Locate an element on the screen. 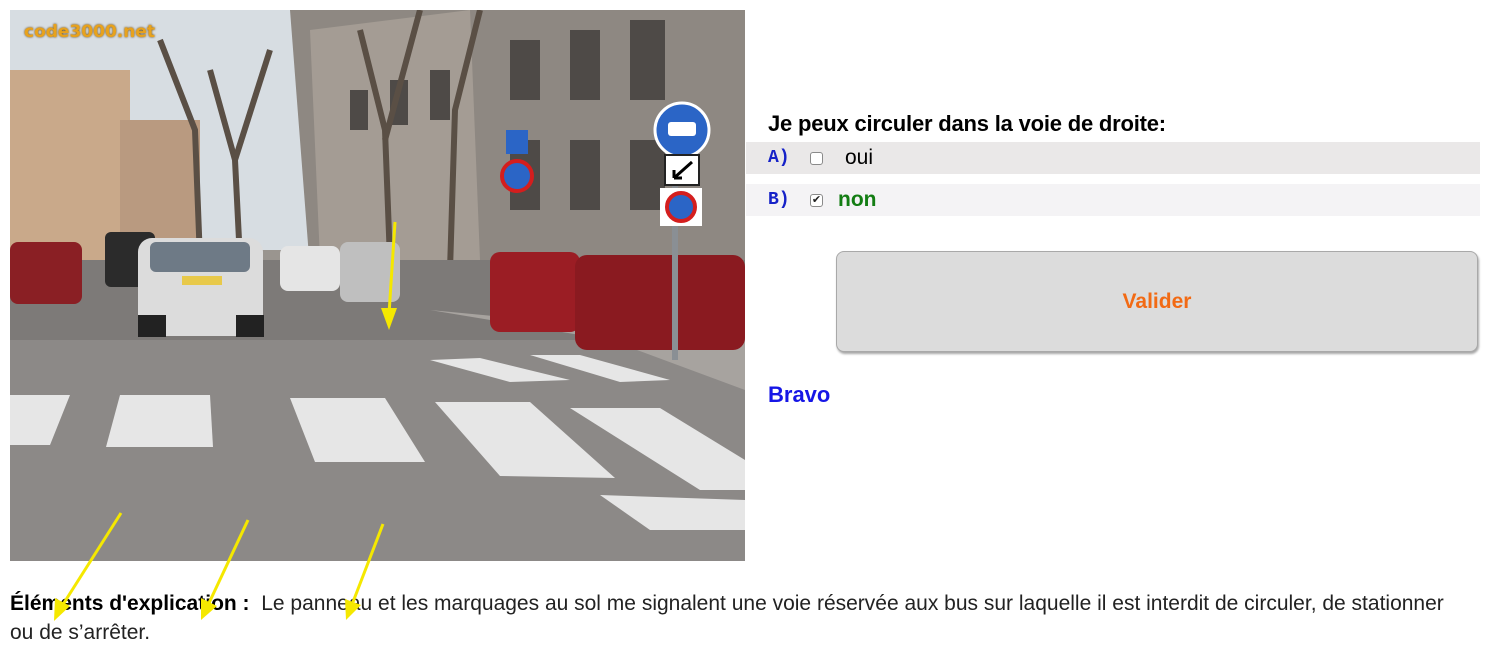  site-watermark: code3000.net is located at coordinates (89, 32).